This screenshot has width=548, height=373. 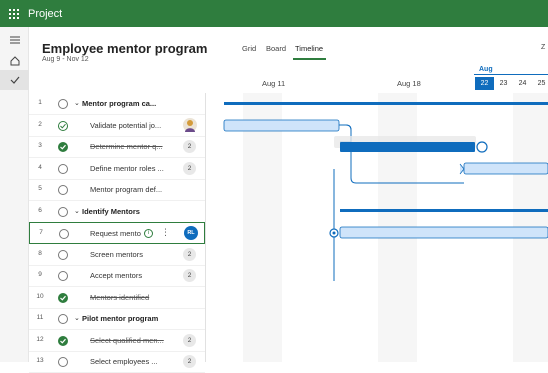 What do you see at coordinates (65, 59) in the screenshot?
I see `project-dates: Aug 9 - Nov 12` at bounding box center [65, 59].